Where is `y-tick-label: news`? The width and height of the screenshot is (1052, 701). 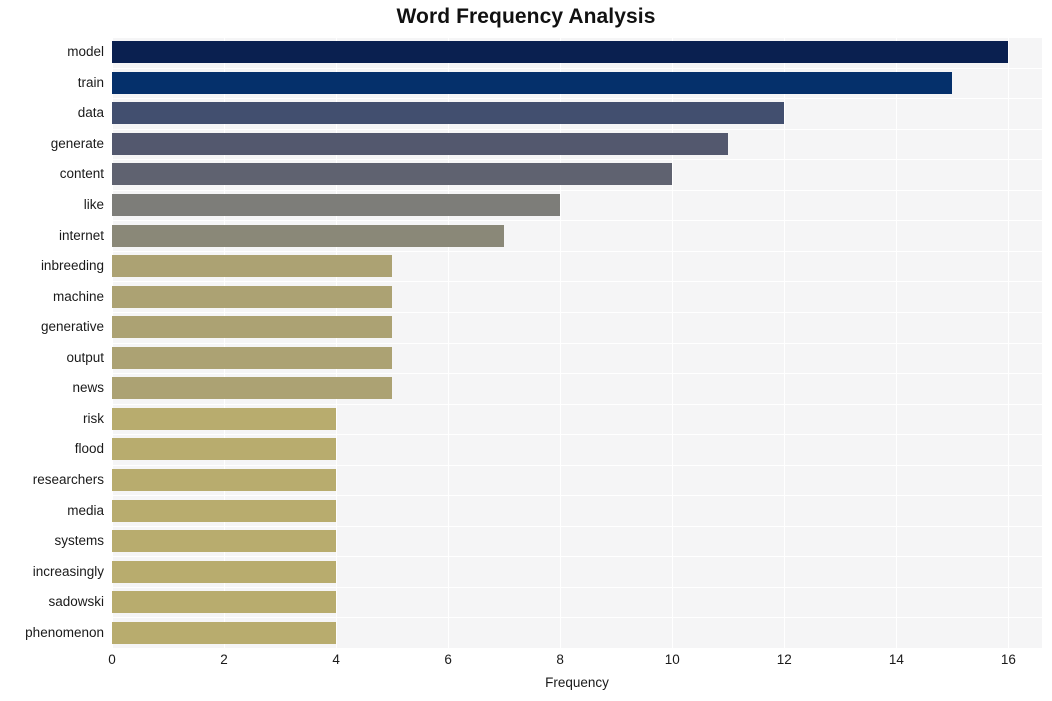
y-tick-label: news is located at coordinates (88, 388).